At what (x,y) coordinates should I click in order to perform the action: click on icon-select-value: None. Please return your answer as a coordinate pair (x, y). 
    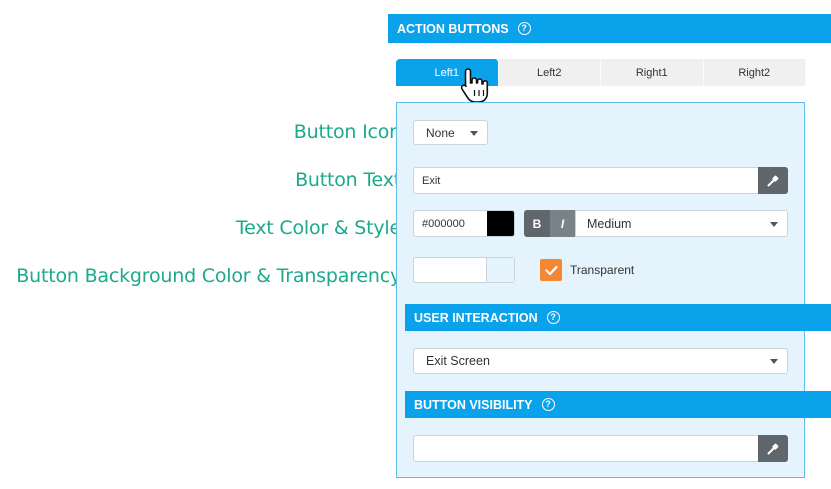
    Looking at the image, I should click on (440, 132).